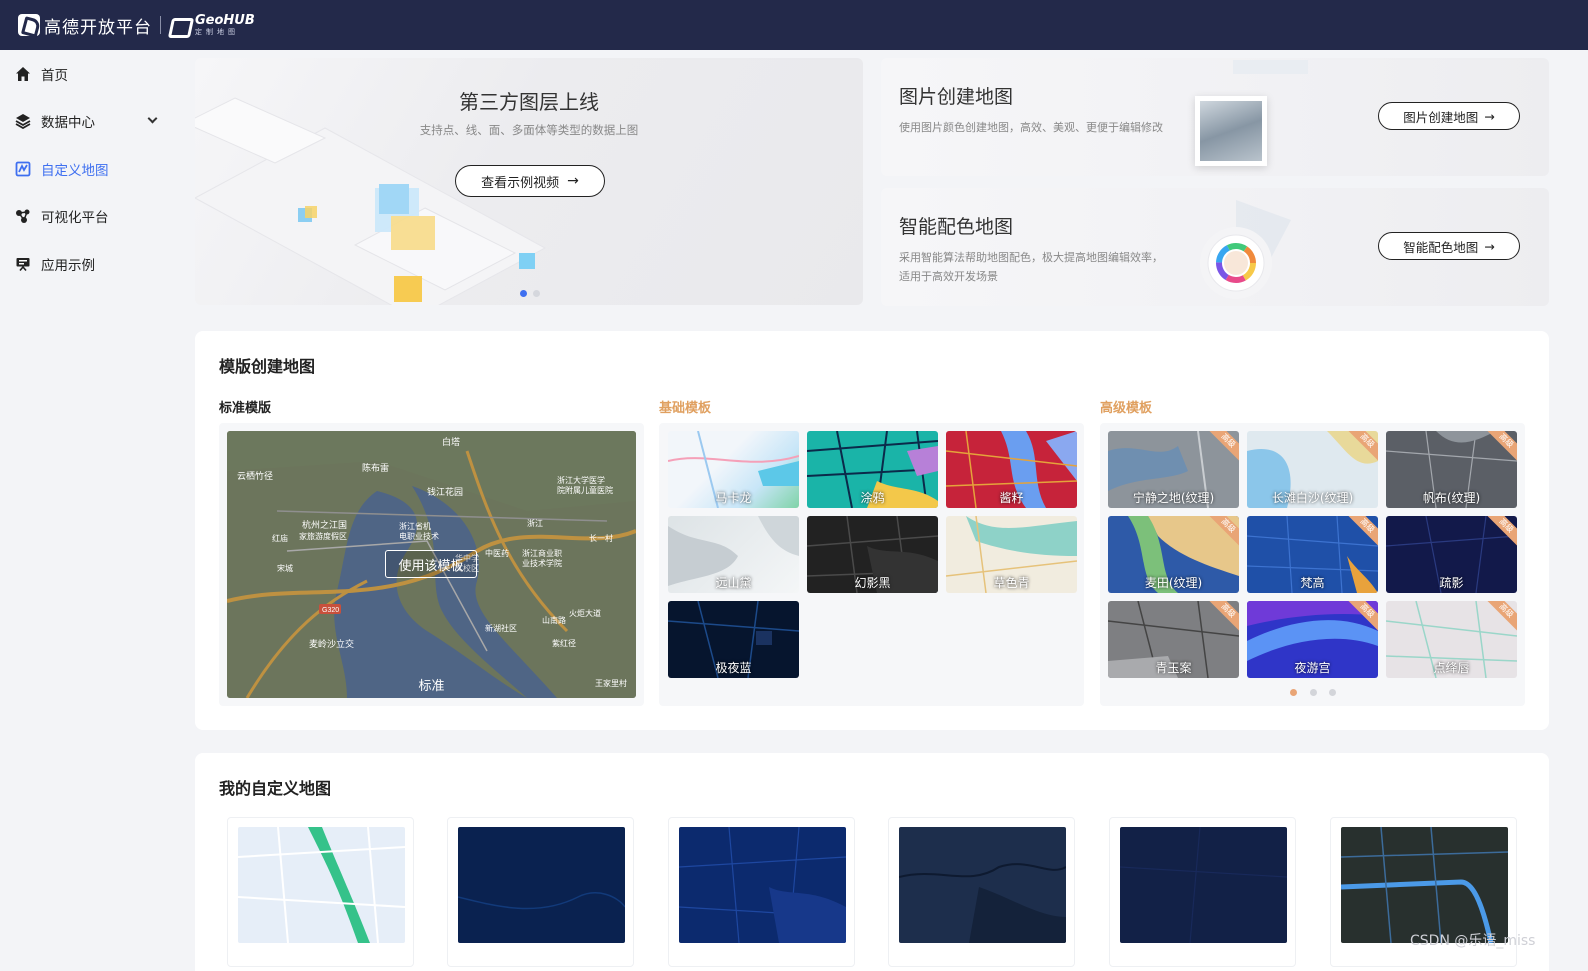 The image size is (1588, 971). I want to click on basic-template-card: 马卡龙, so click(733, 469).